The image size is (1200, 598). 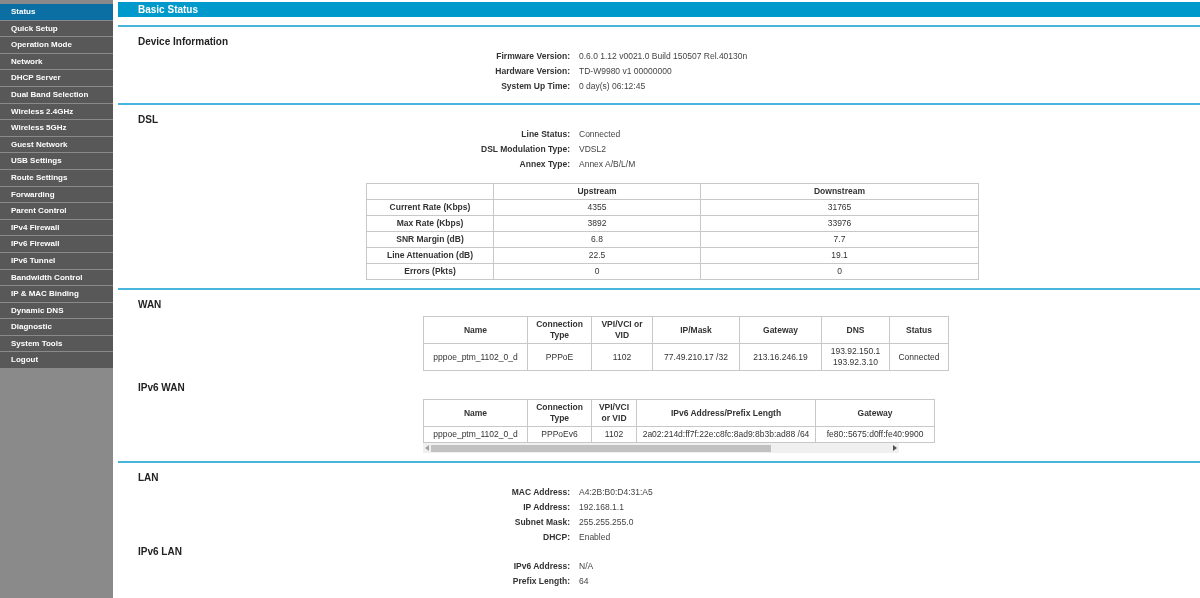 I want to click on row-header: Max Rate (Kbps), so click(x=430, y=223).